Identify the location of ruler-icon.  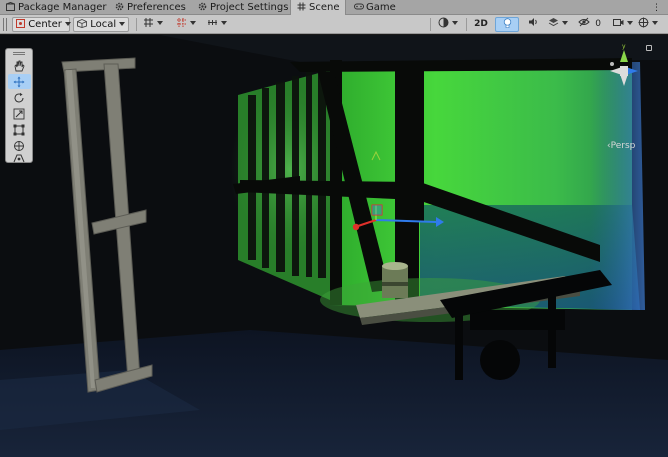
(212, 22).